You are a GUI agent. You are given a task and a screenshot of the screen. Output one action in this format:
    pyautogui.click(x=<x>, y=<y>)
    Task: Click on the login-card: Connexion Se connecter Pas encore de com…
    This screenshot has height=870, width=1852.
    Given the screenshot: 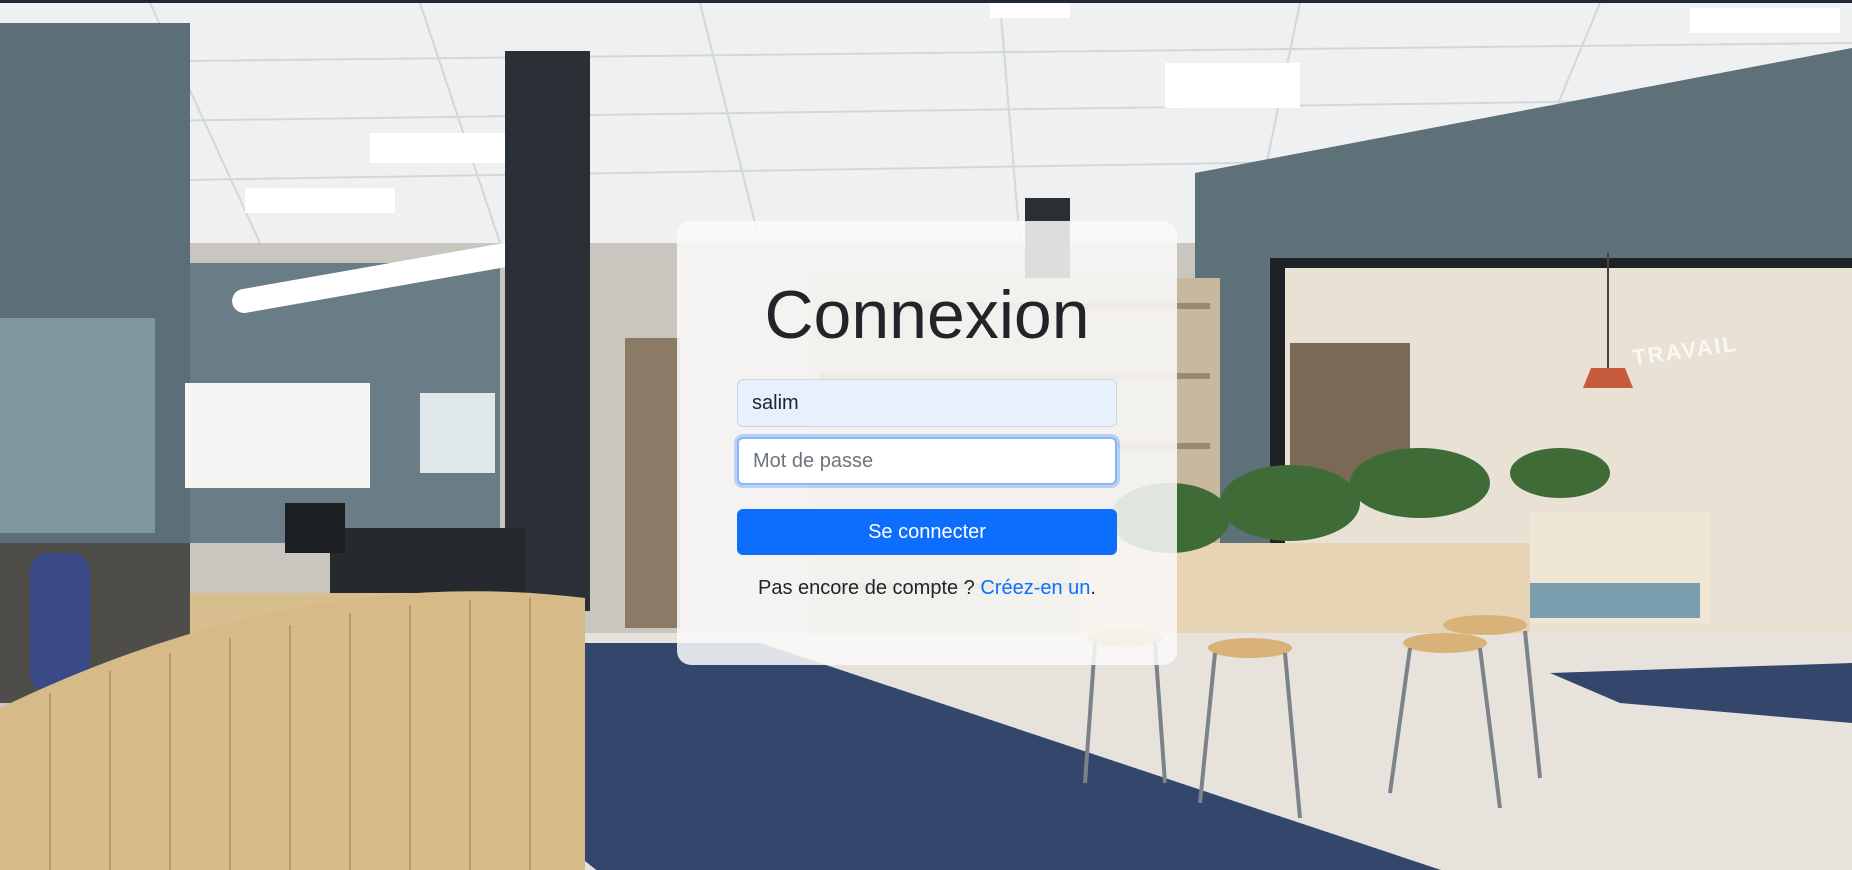 What is the action you would take?
    pyautogui.click(x=927, y=443)
    